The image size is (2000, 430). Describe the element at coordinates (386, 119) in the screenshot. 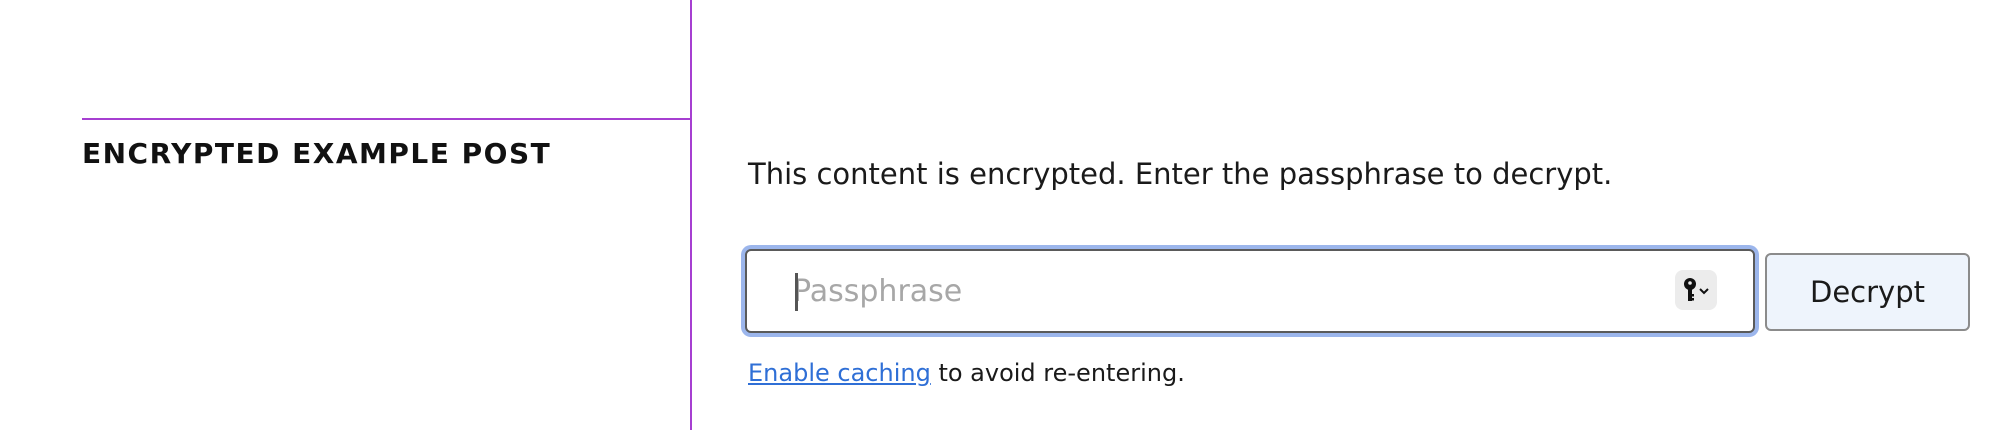

I see `horizontal-divider` at that location.